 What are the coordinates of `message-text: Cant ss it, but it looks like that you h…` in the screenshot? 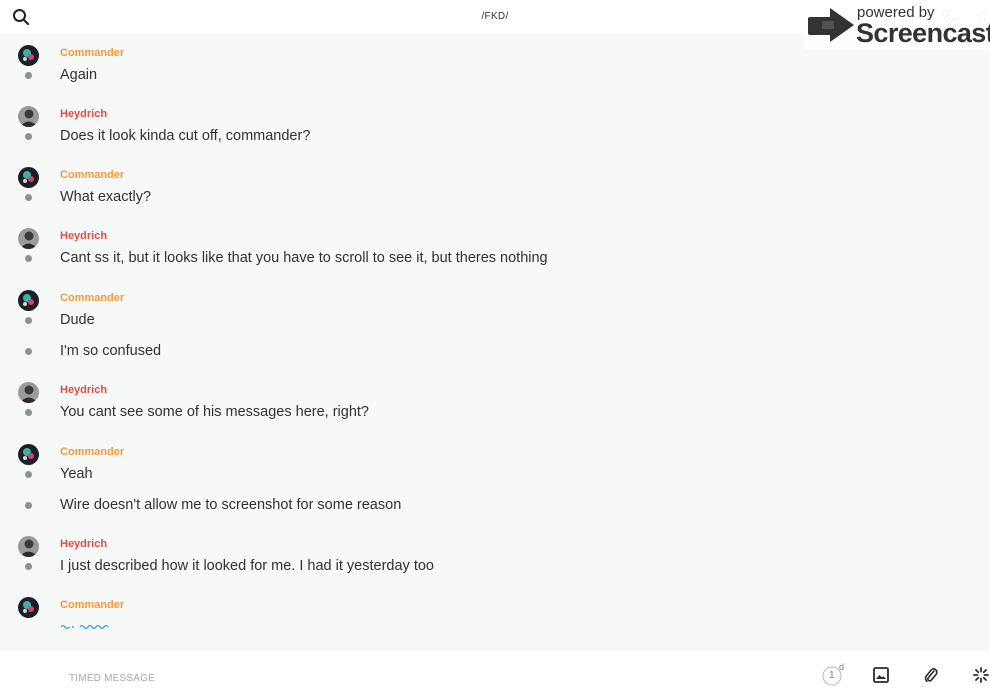 It's located at (304, 258).